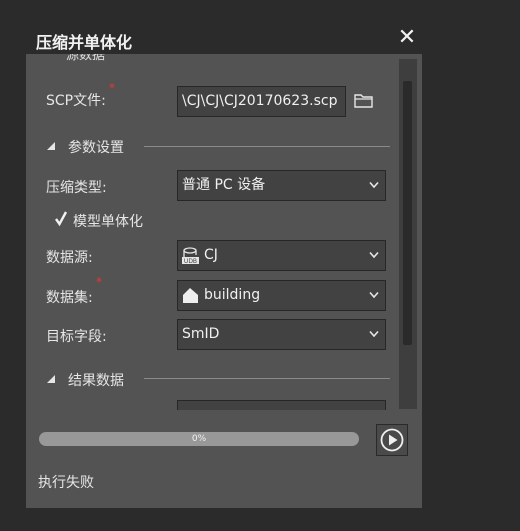 The height and width of the screenshot is (531, 520). I want to click on scp-file-input: \CJ\CJ\CJ20170623.scp, so click(261, 101).